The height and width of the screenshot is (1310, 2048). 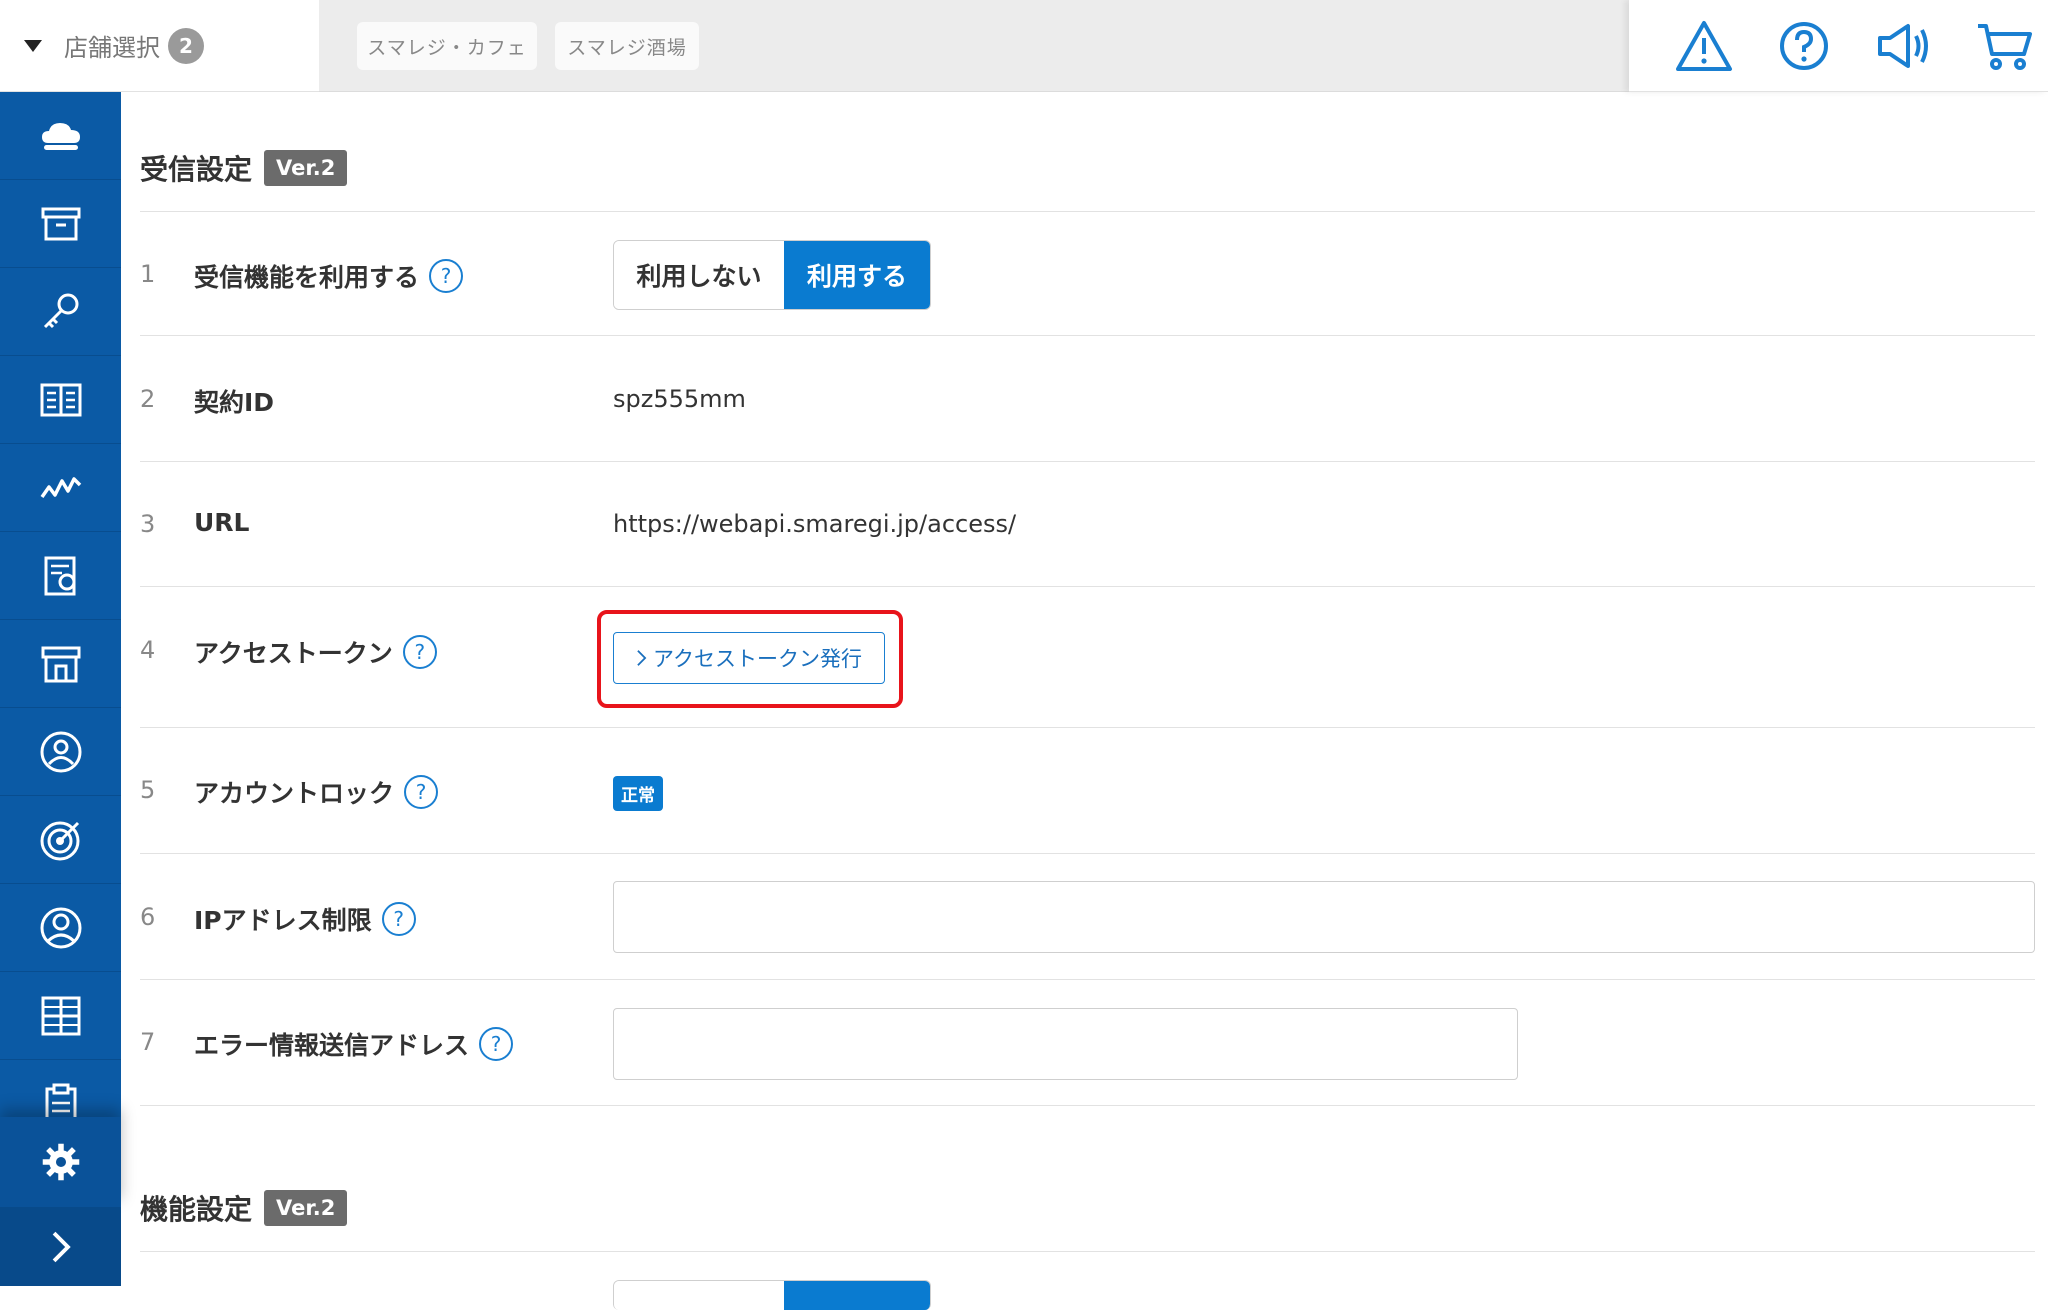 I want to click on section-title-receive: 受信設定 Ver.2, so click(x=244, y=168).